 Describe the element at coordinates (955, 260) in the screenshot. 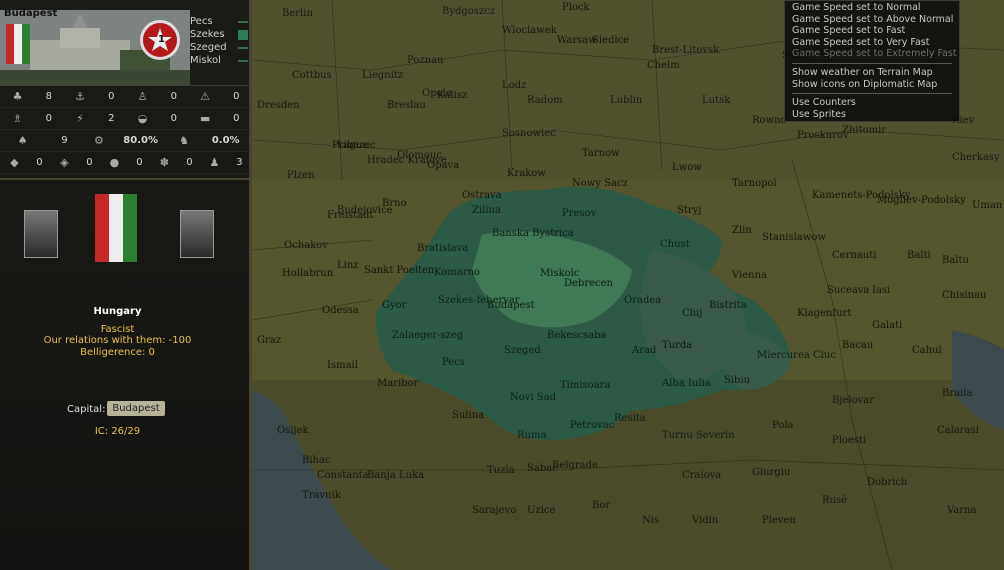

I see `map-label: Baltu` at that location.